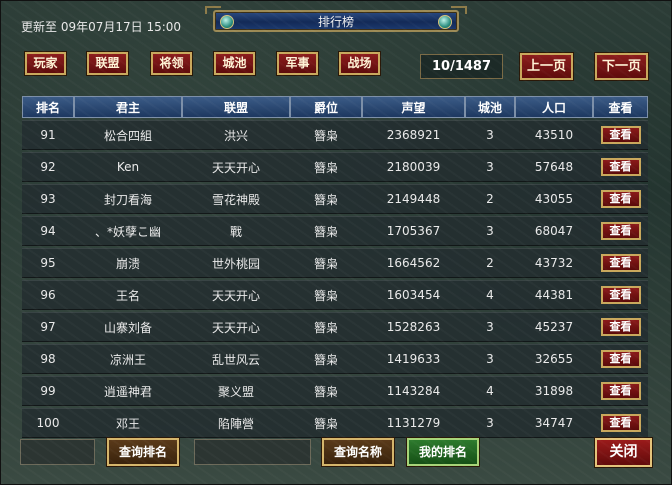 The height and width of the screenshot is (485, 672). I want to click on query-name-button: 查询名称, so click(358, 452).